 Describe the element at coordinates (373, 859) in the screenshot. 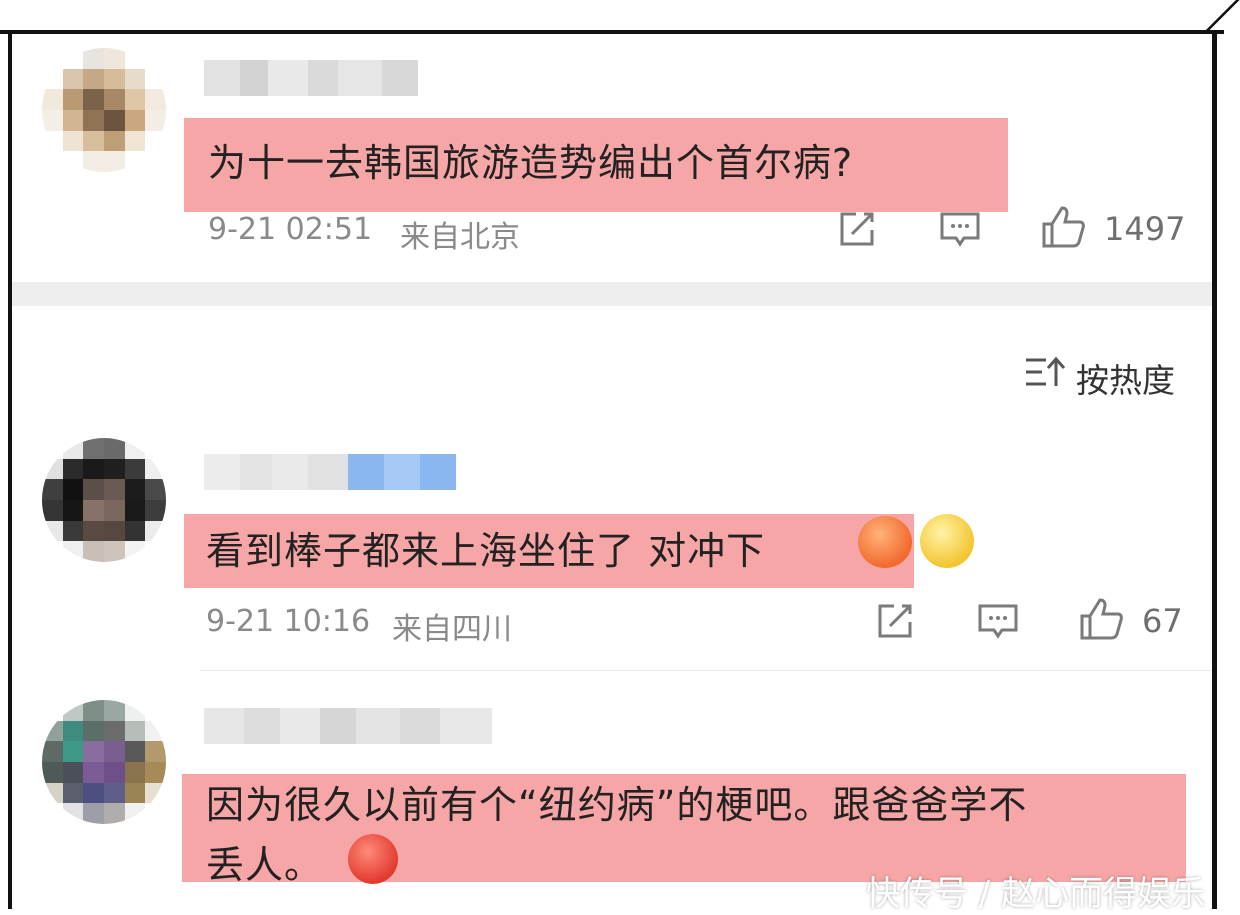

I see `angry-emoji-icon` at that location.